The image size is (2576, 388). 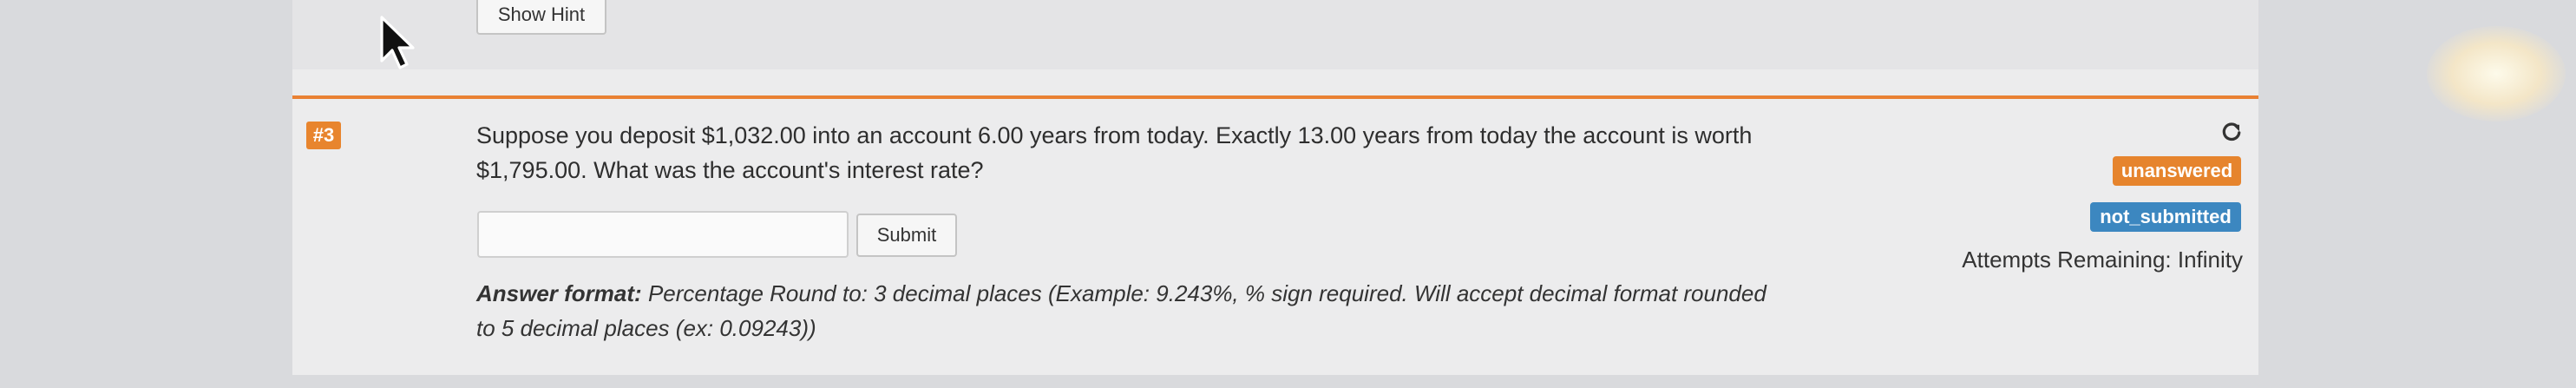 What do you see at coordinates (2496, 74) in the screenshot?
I see `screen-glare` at bounding box center [2496, 74].